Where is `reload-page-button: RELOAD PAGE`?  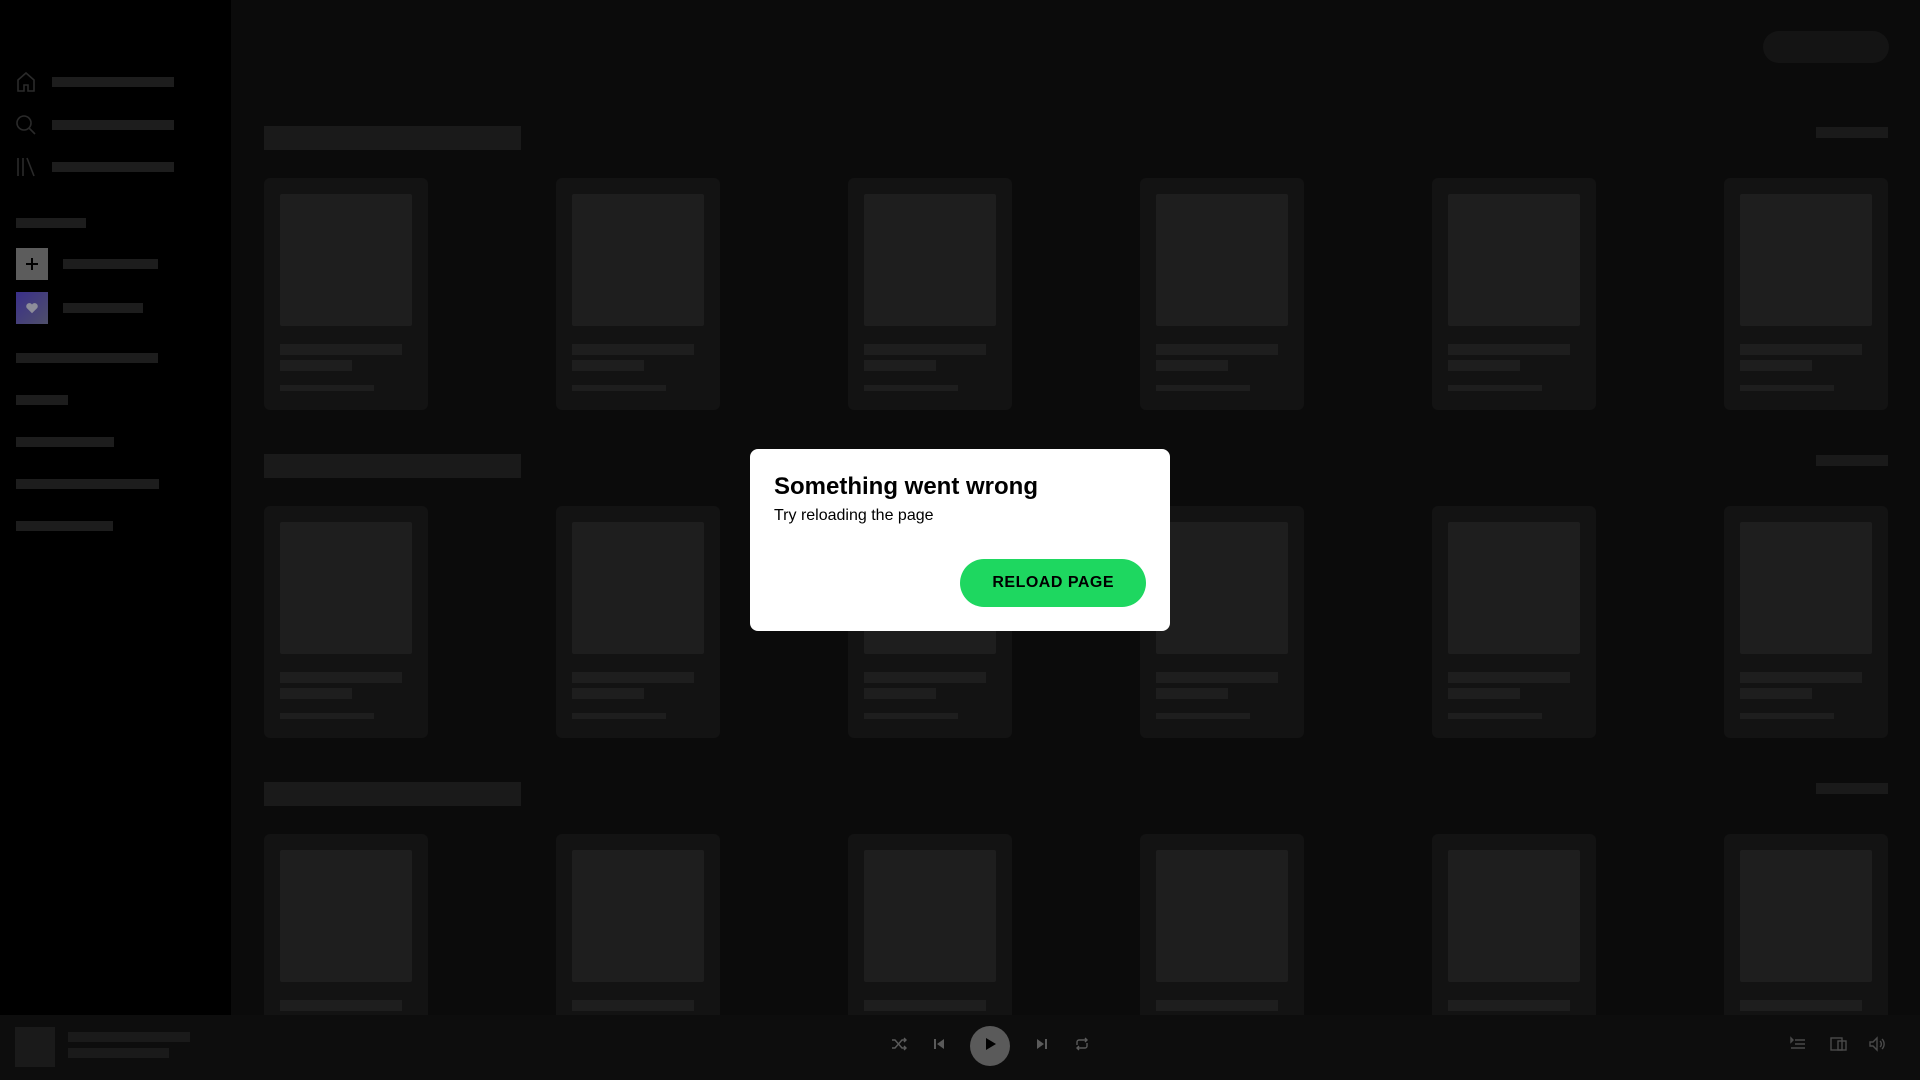
reload-page-button: RELOAD PAGE is located at coordinates (1053, 583).